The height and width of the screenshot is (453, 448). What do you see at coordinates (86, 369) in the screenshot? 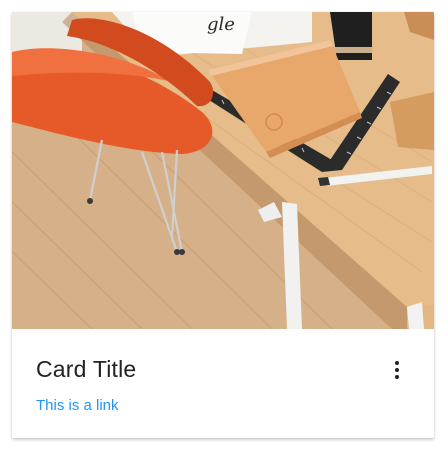
I see `card-title: Card Title` at bounding box center [86, 369].